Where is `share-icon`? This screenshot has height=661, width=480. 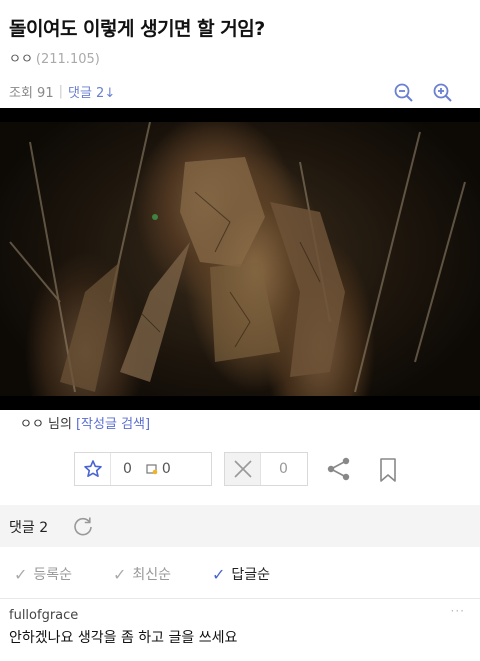 share-icon is located at coordinates (339, 469).